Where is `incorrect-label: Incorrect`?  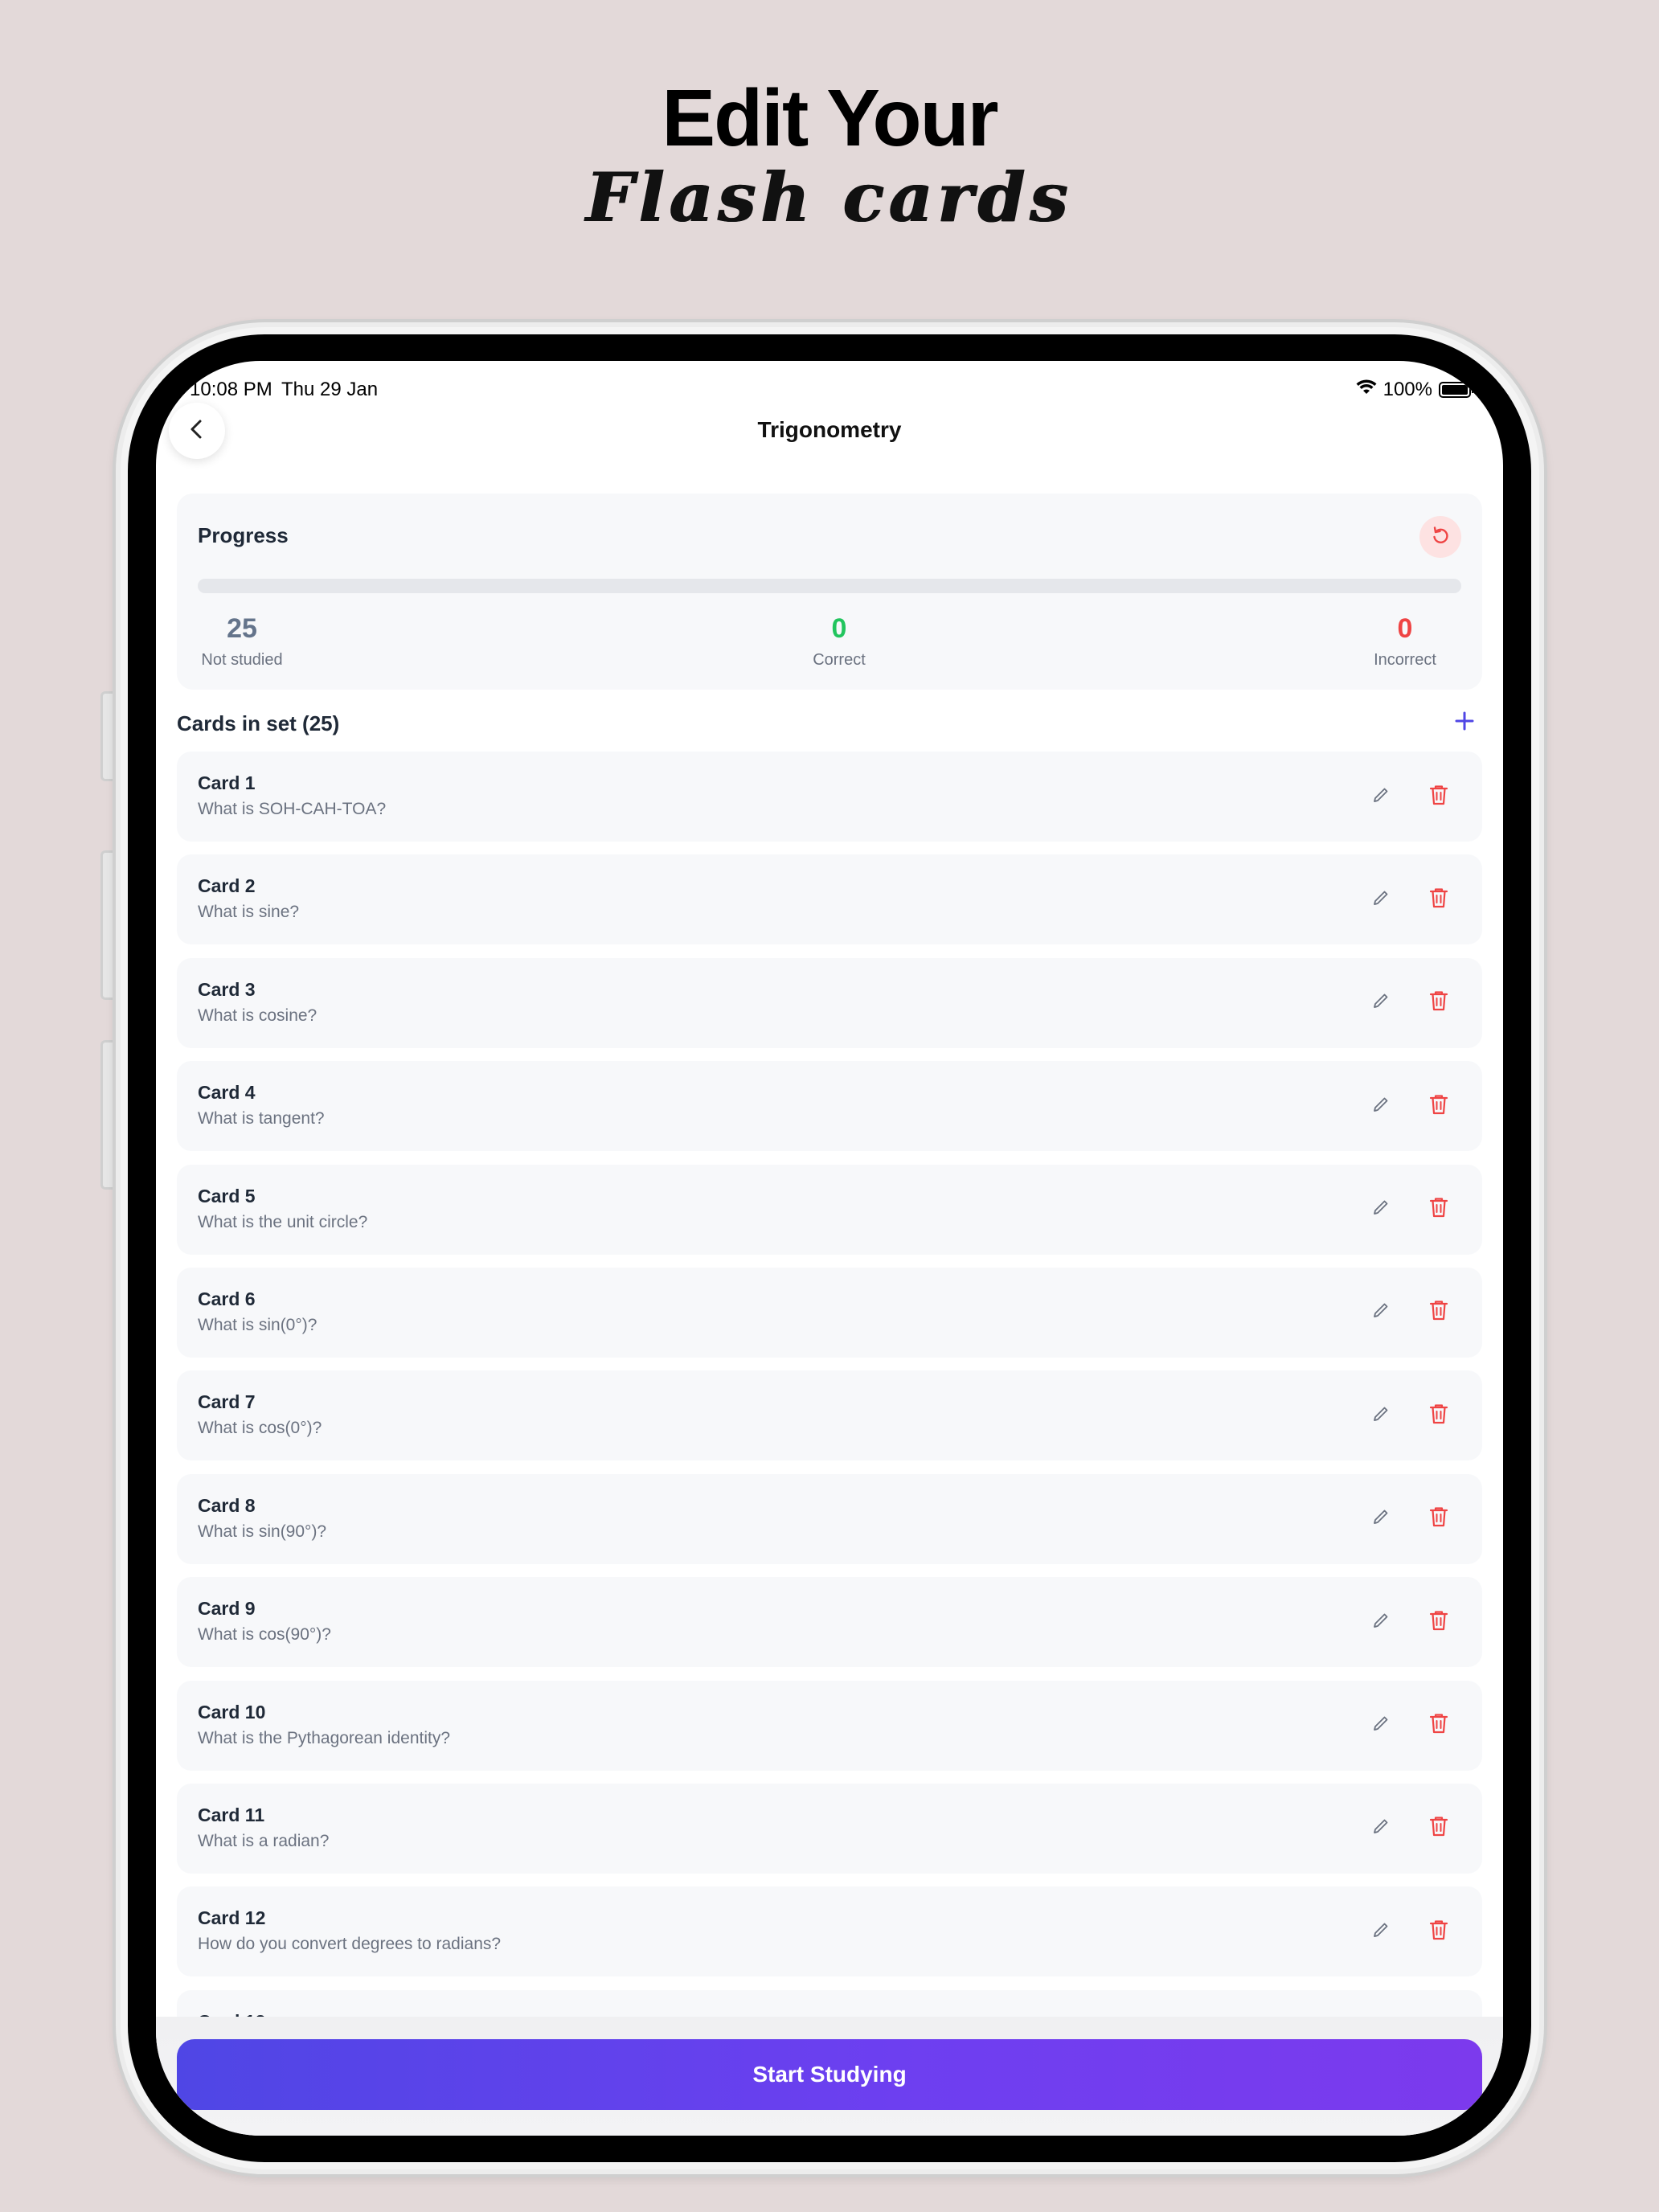
incorrect-label: Incorrect is located at coordinates (1405, 660).